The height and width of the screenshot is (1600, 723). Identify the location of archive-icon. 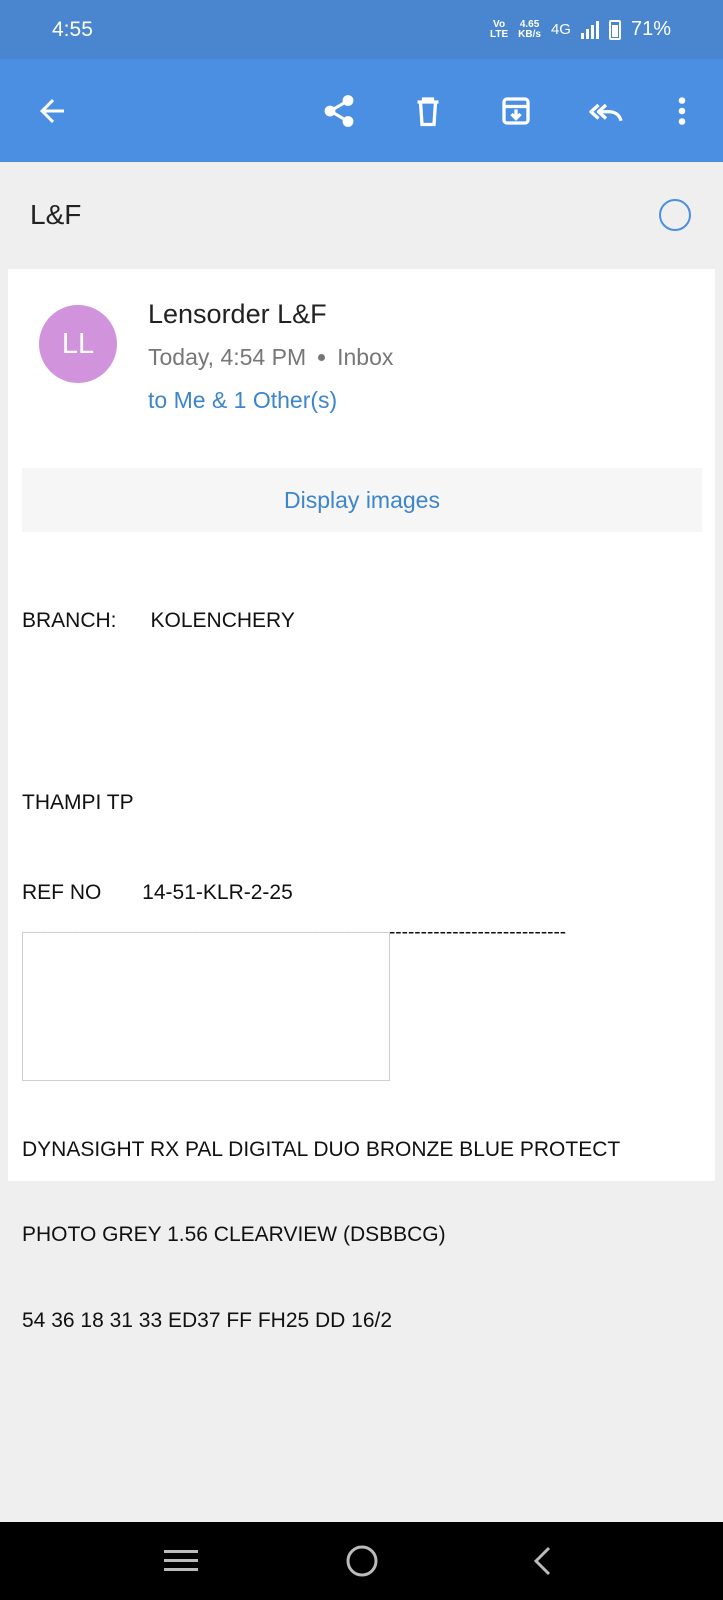
(516, 111).